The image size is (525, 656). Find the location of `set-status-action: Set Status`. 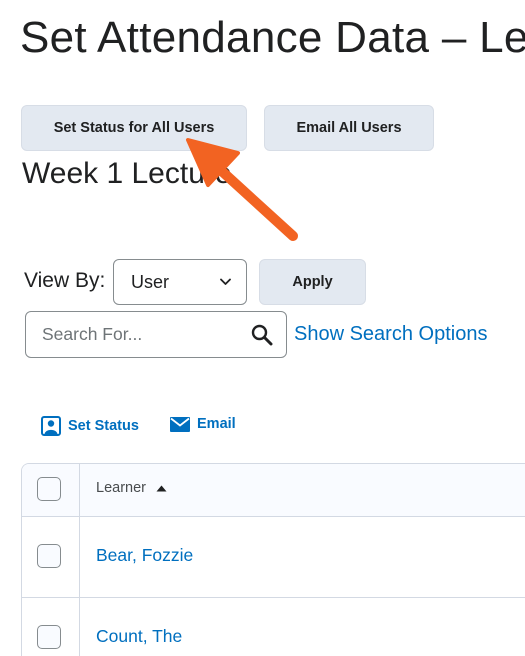

set-status-action: Set Status is located at coordinates (90, 426).